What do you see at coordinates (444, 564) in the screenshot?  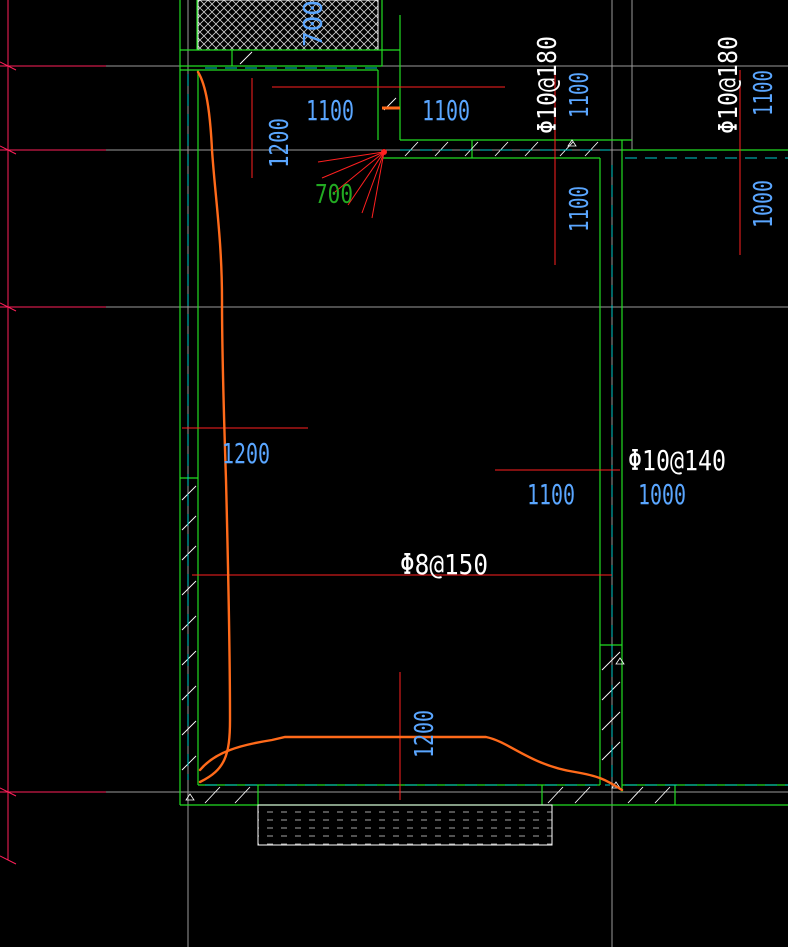 I see `label-rebar-phi8-150: Φ8@150` at bounding box center [444, 564].